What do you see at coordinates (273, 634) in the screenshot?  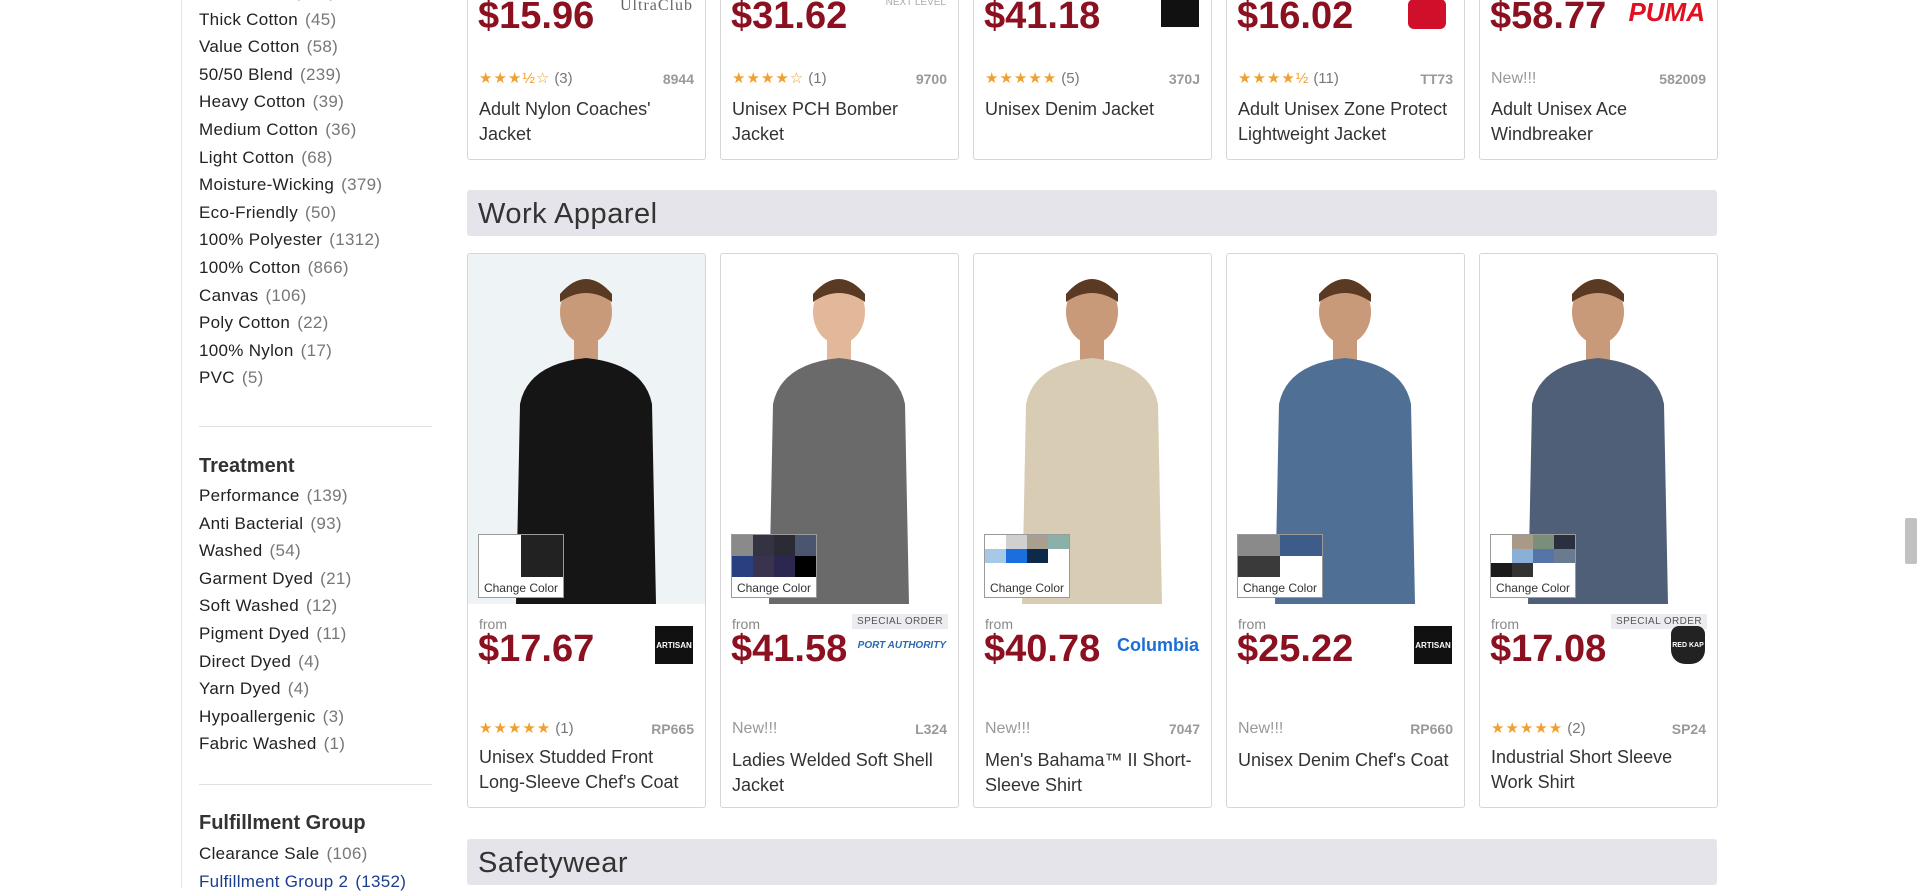 I see `filter-option: Pigment Dyed (11)` at bounding box center [273, 634].